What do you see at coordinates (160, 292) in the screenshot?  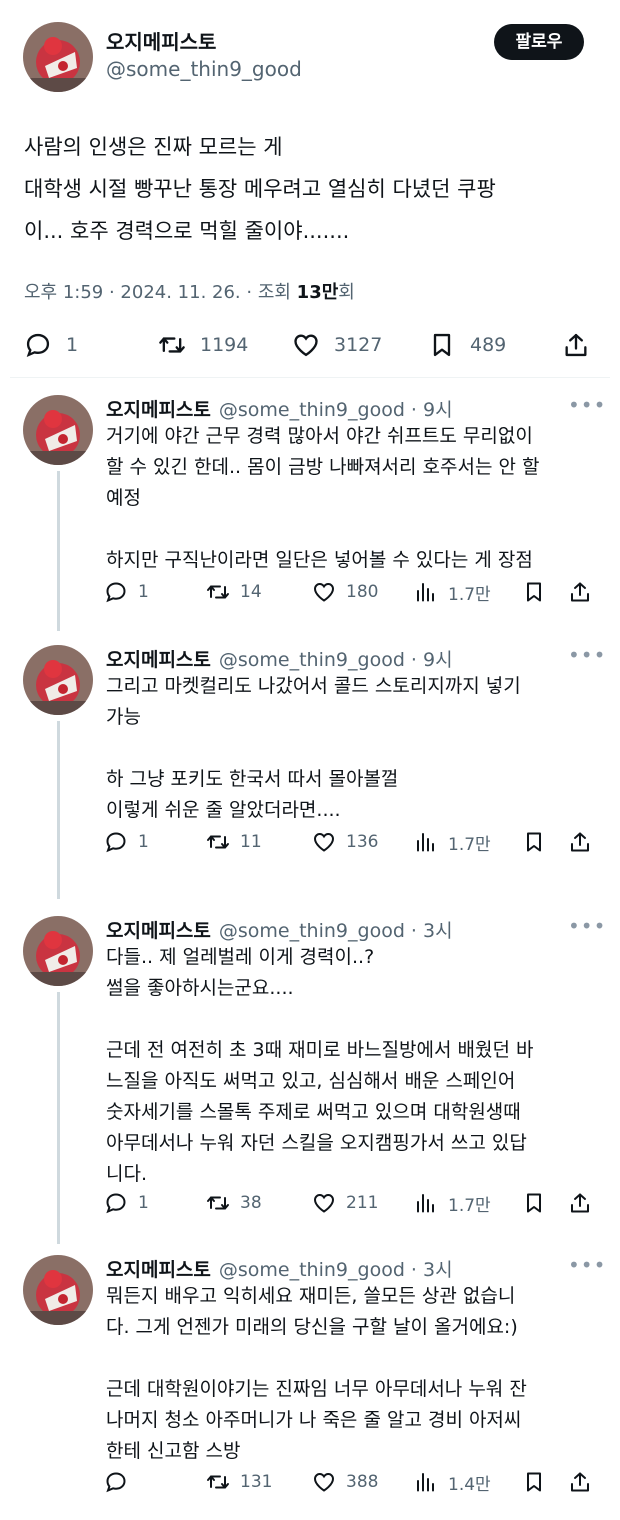 I see `tweet-timestamp: 오후 1:59 · 2024. 11. 26. · 조회` at bounding box center [160, 292].